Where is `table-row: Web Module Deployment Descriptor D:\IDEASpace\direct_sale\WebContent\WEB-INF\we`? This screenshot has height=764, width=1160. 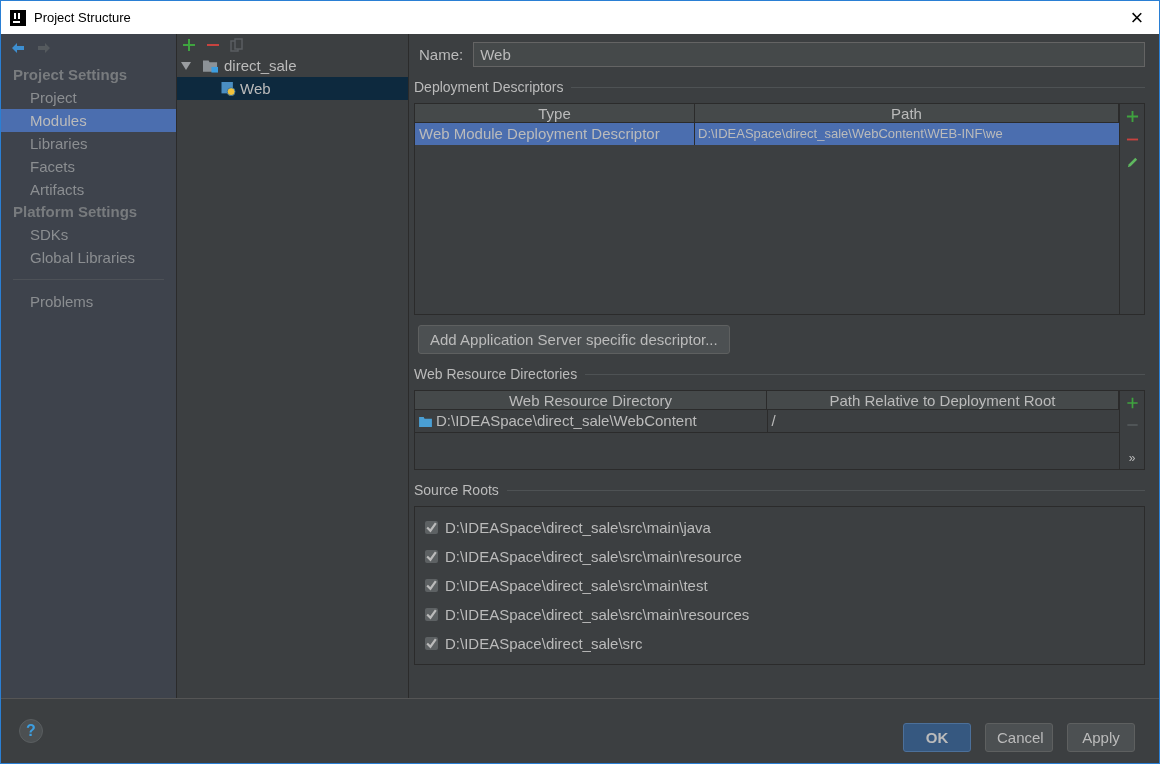 table-row: Web Module Deployment Descriptor D:\IDEASpace\direct_sale\WebContent\WEB-INF\we is located at coordinates (767, 134).